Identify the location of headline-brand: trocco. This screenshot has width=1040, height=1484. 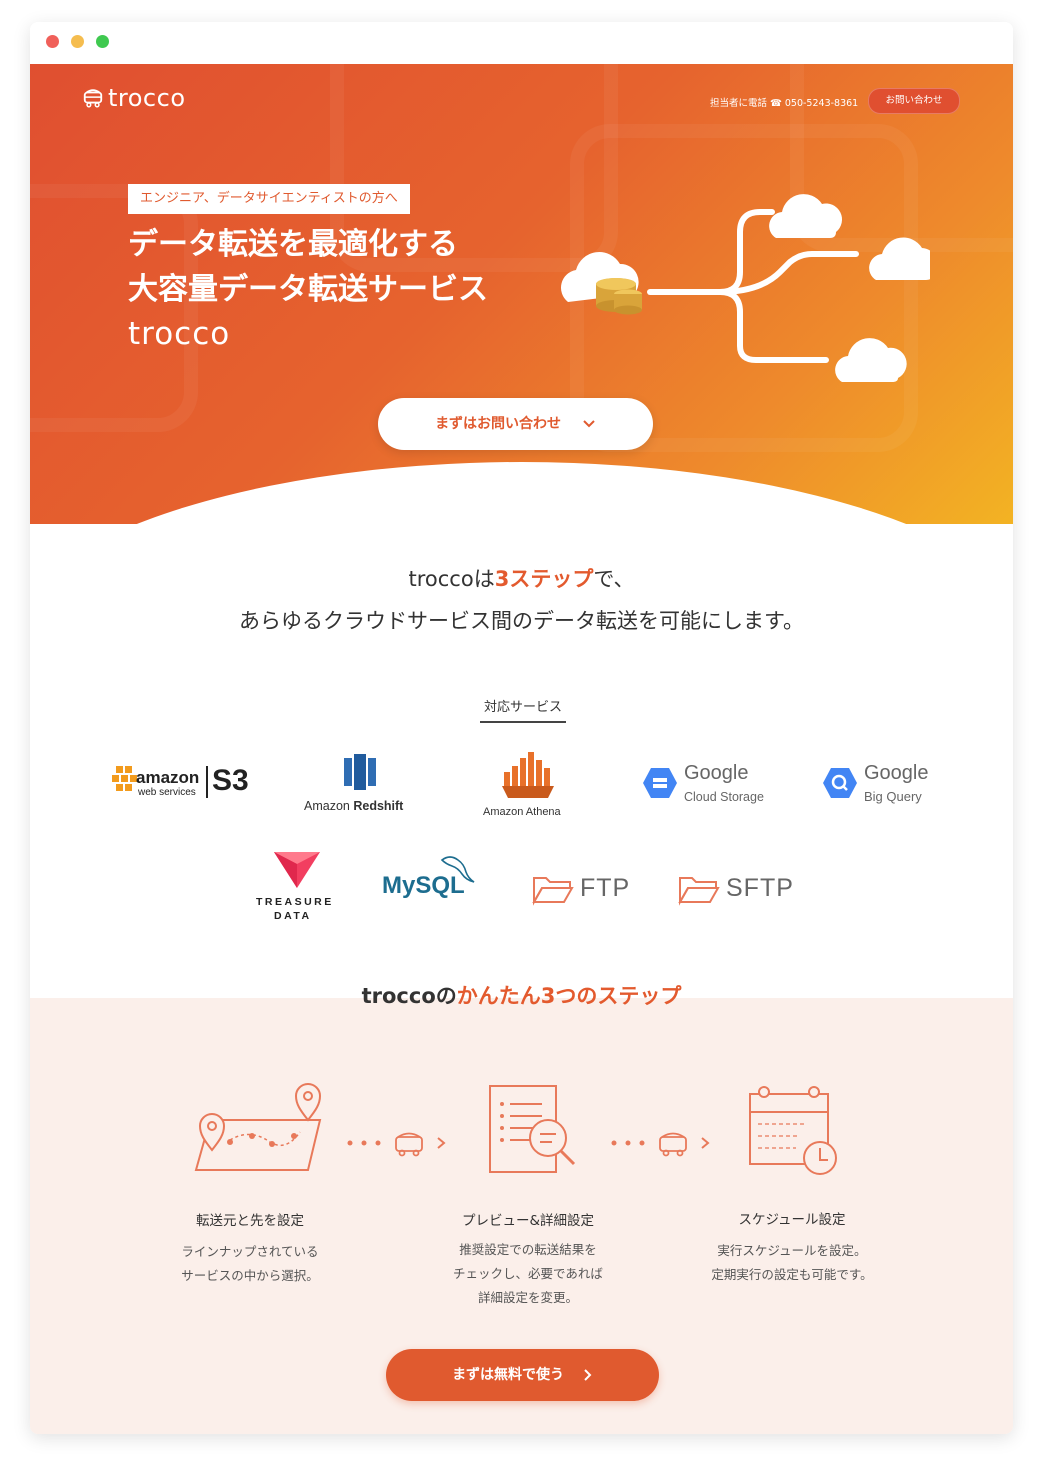
(179, 334).